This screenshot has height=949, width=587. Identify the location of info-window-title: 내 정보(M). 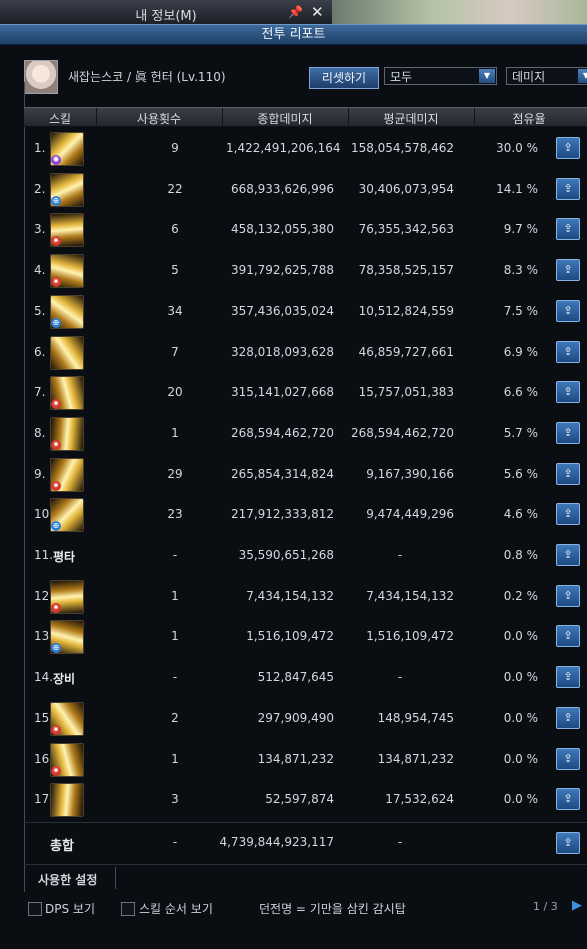
(166, 16).